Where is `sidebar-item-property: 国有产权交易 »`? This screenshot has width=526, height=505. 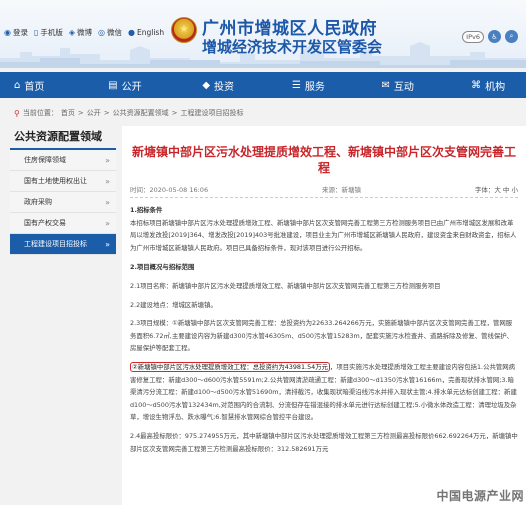
sidebar-item-property: 国有产权交易 » is located at coordinates (63, 223).